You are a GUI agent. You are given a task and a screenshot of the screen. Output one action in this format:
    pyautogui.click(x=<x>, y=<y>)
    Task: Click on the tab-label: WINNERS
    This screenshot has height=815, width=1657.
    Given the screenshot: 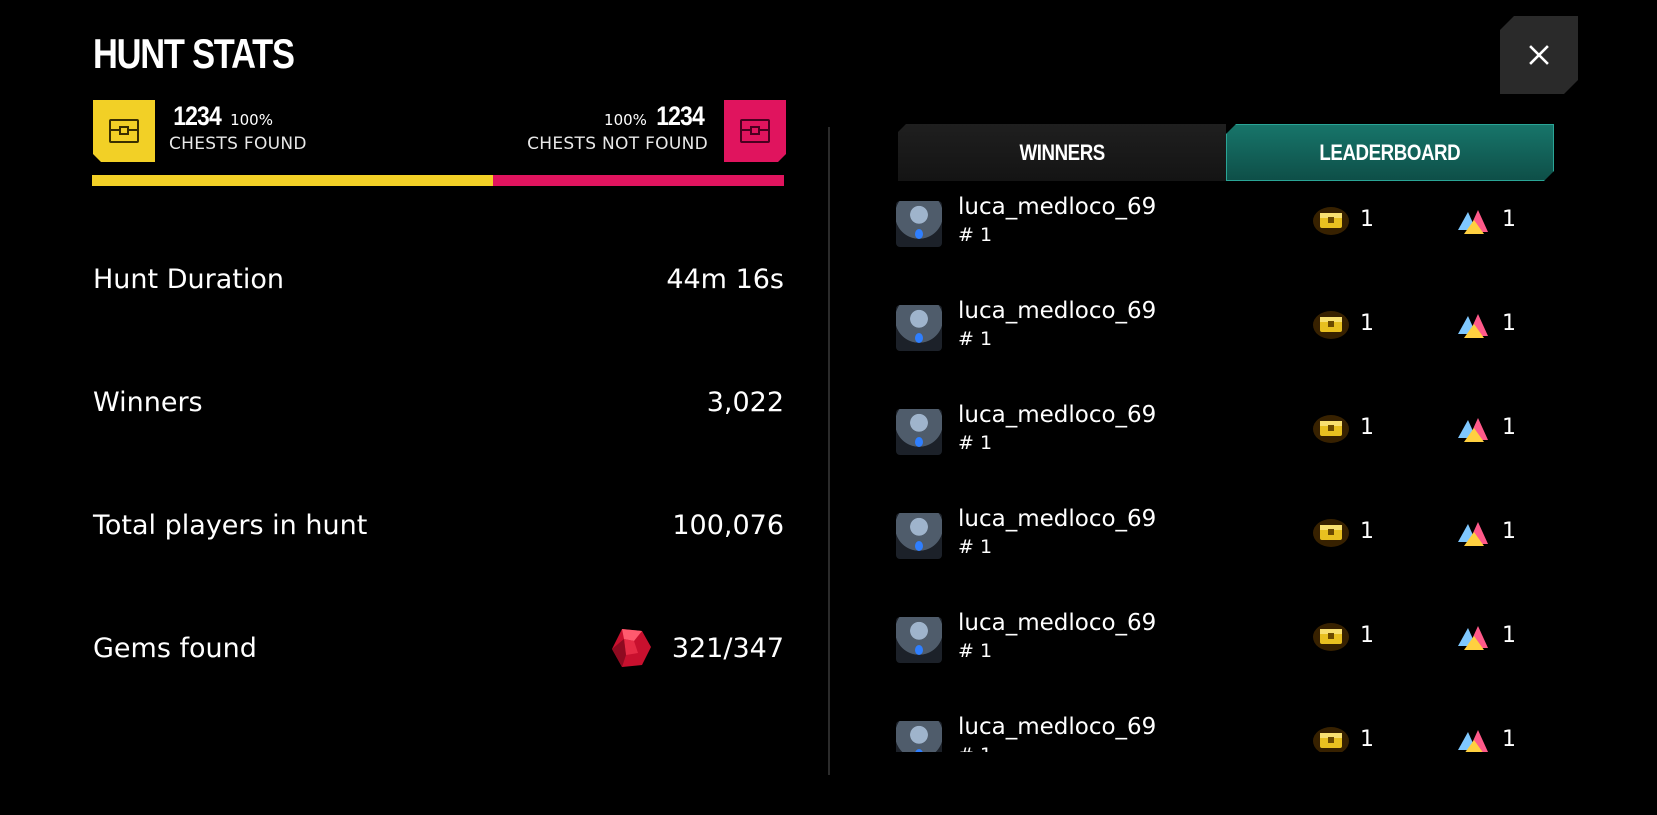 What is the action you would take?
    pyautogui.click(x=1062, y=152)
    